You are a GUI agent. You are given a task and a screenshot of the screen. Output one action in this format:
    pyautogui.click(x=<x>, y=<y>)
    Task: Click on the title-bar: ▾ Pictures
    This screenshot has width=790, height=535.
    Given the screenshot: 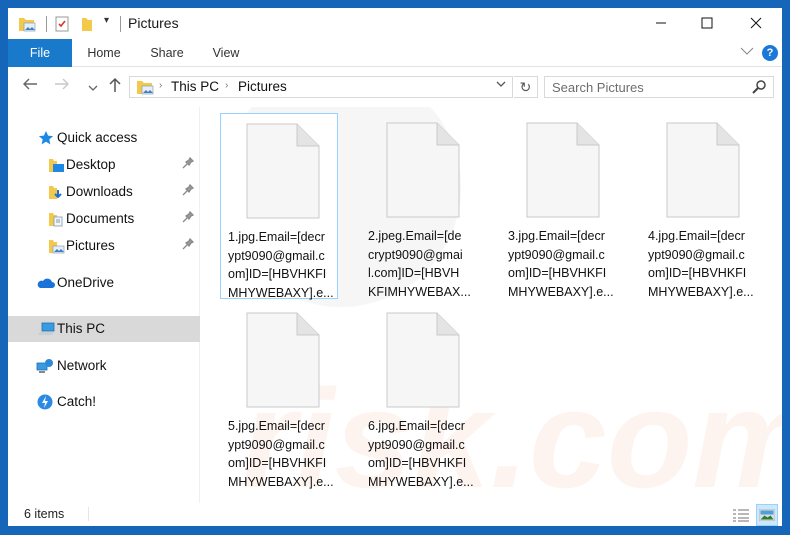 What is the action you would take?
    pyautogui.click(x=395, y=23)
    